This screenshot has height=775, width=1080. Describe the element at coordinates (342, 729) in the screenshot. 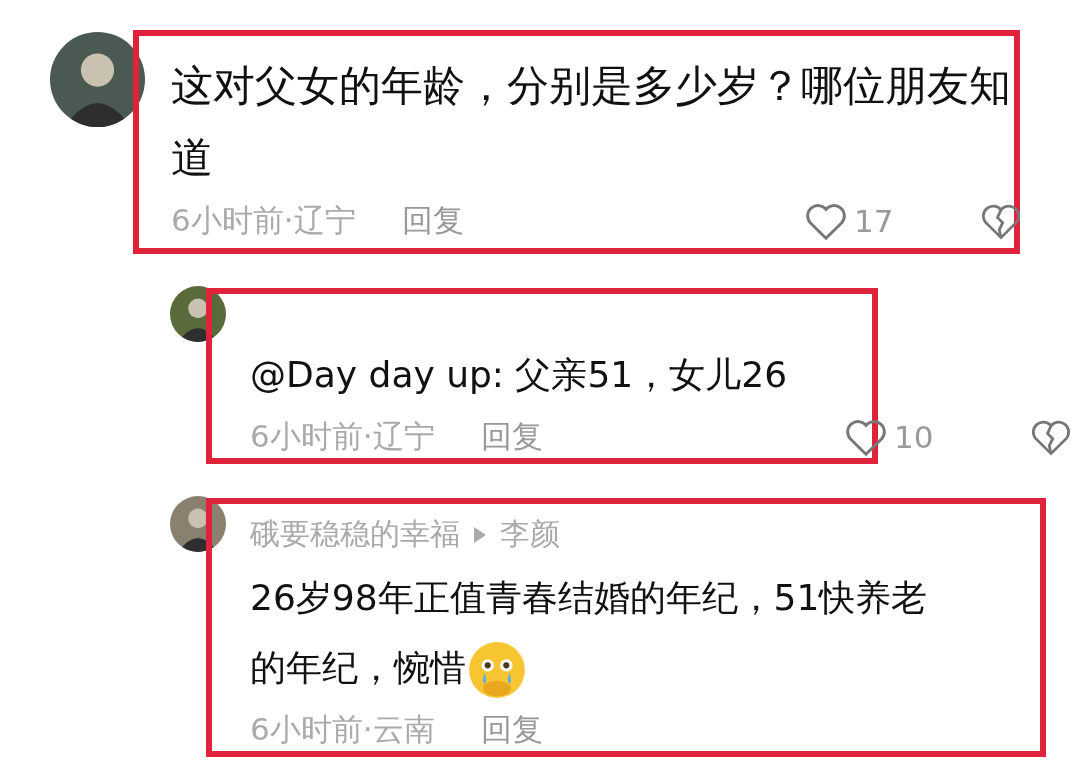

I see `comment-time-location: 6小时前·云南` at that location.